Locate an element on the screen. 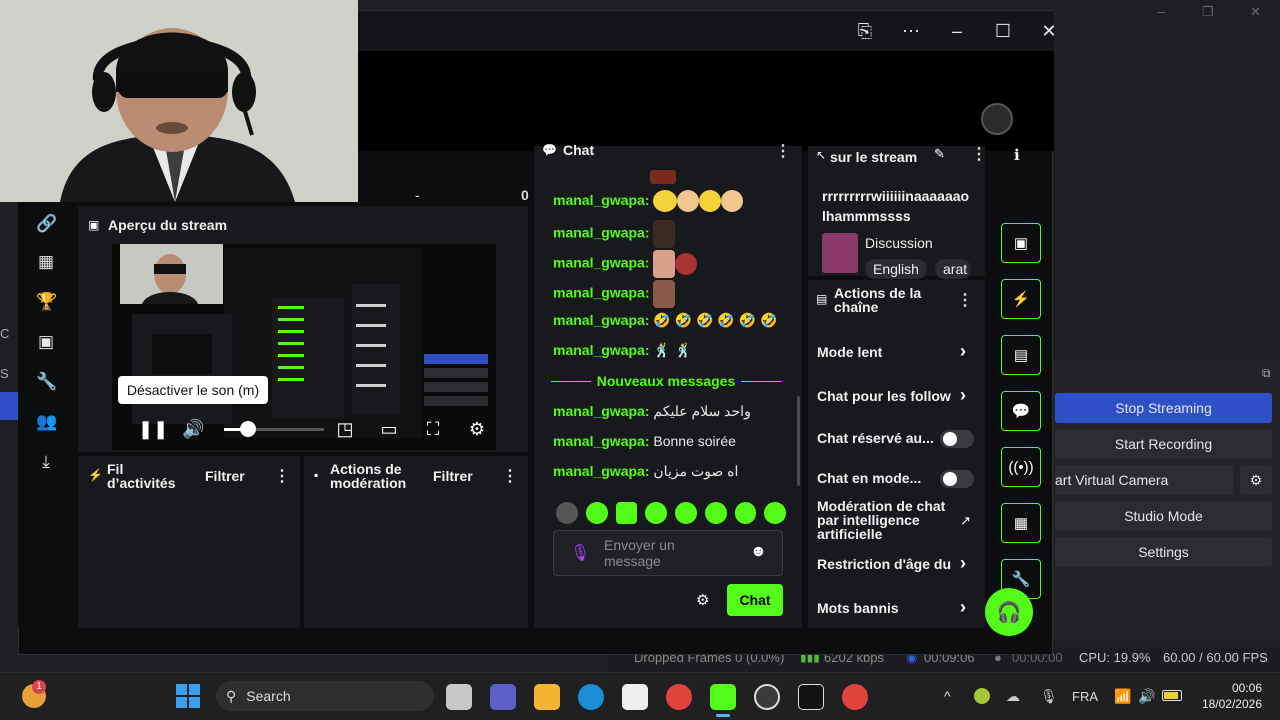 The image size is (1280, 720). screenshot-icon: ▣ is located at coordinates (1021, 243).